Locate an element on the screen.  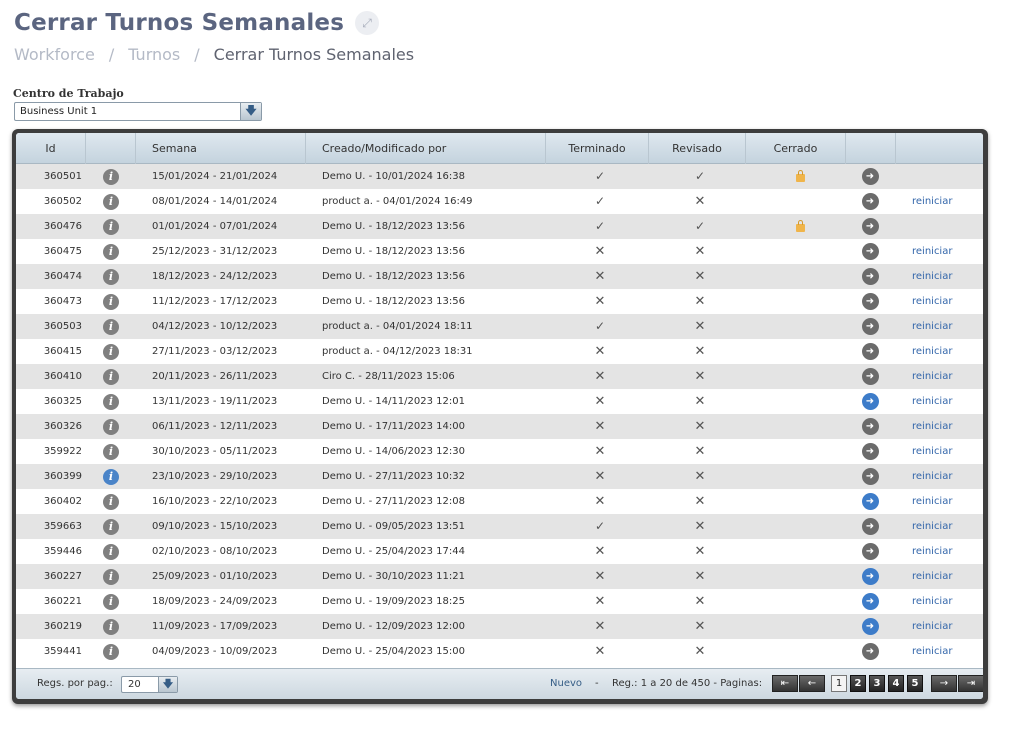
page-button-2: 2 is located at coordinates (858, 683).